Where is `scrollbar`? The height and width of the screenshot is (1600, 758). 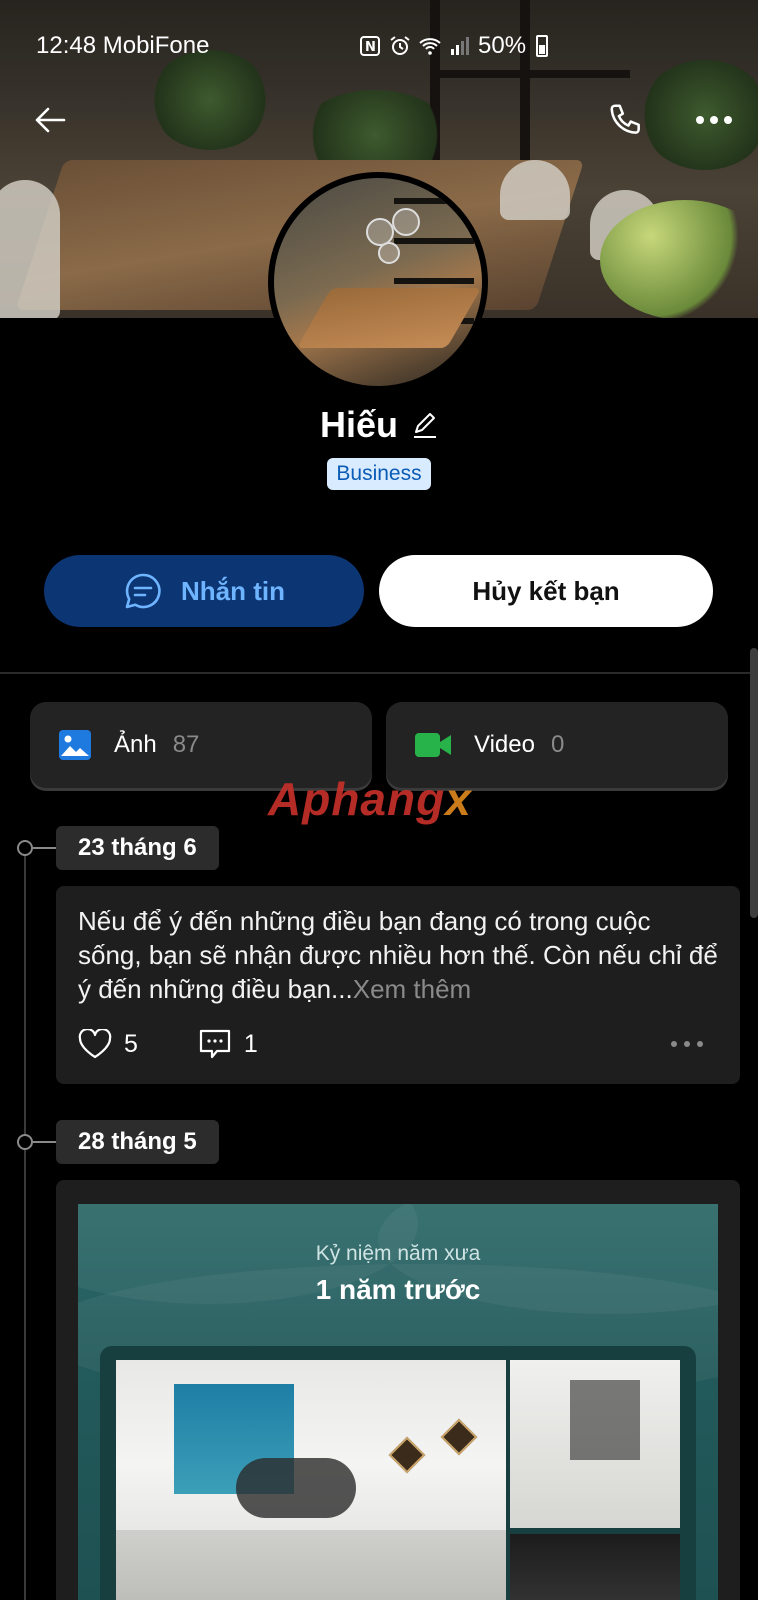 scrollbar is located at coordinates (754, 783).